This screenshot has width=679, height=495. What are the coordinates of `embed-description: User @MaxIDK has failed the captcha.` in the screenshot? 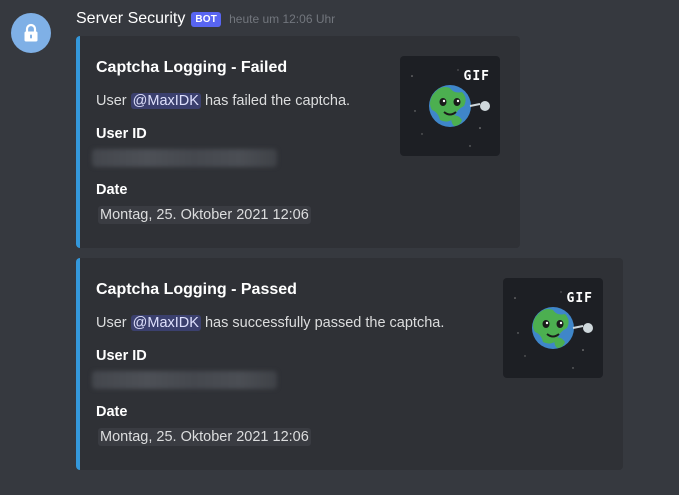 It's located at (223, 101).